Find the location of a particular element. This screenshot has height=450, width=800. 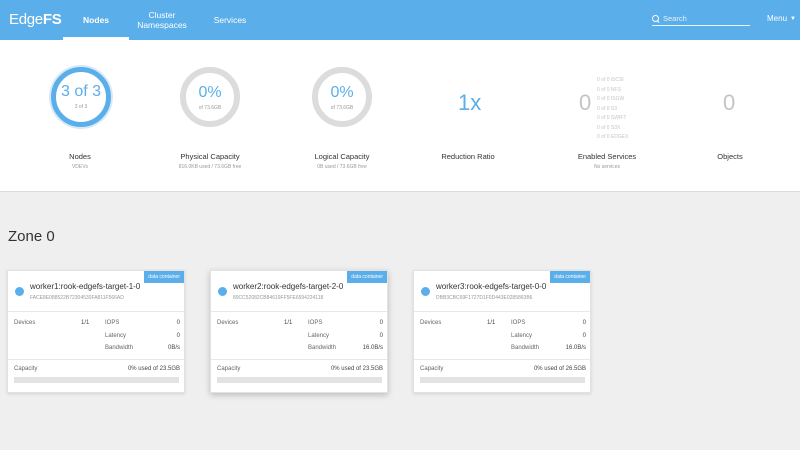

service-item: 0 of 0 EDGEX is located at coordinates (613, 137).